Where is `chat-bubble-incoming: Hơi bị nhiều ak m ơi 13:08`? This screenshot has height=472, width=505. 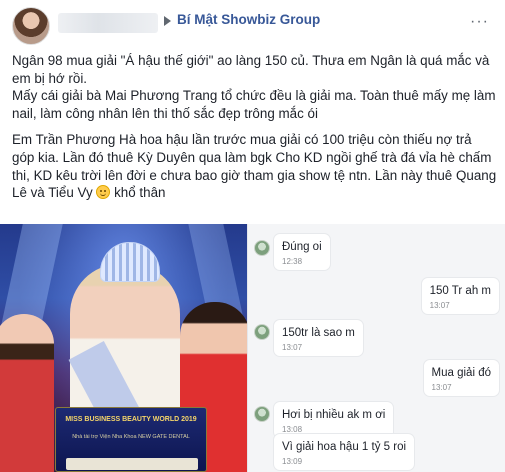
chat-bubble-incoming: Hơi bị nhiều ak m ơi 13:08 is located at coordinates (334, 420).